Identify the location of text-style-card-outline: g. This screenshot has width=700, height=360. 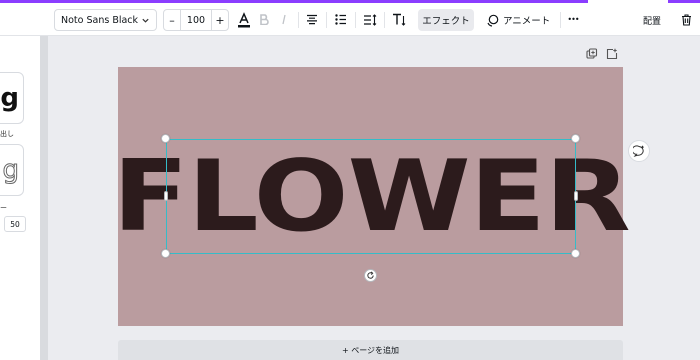
(12, 170).